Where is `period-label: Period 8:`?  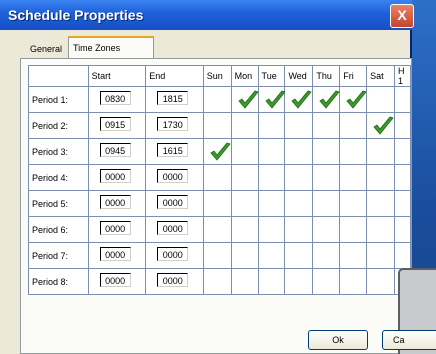 period-label: Period 8: is located at coordinates (58, 281).